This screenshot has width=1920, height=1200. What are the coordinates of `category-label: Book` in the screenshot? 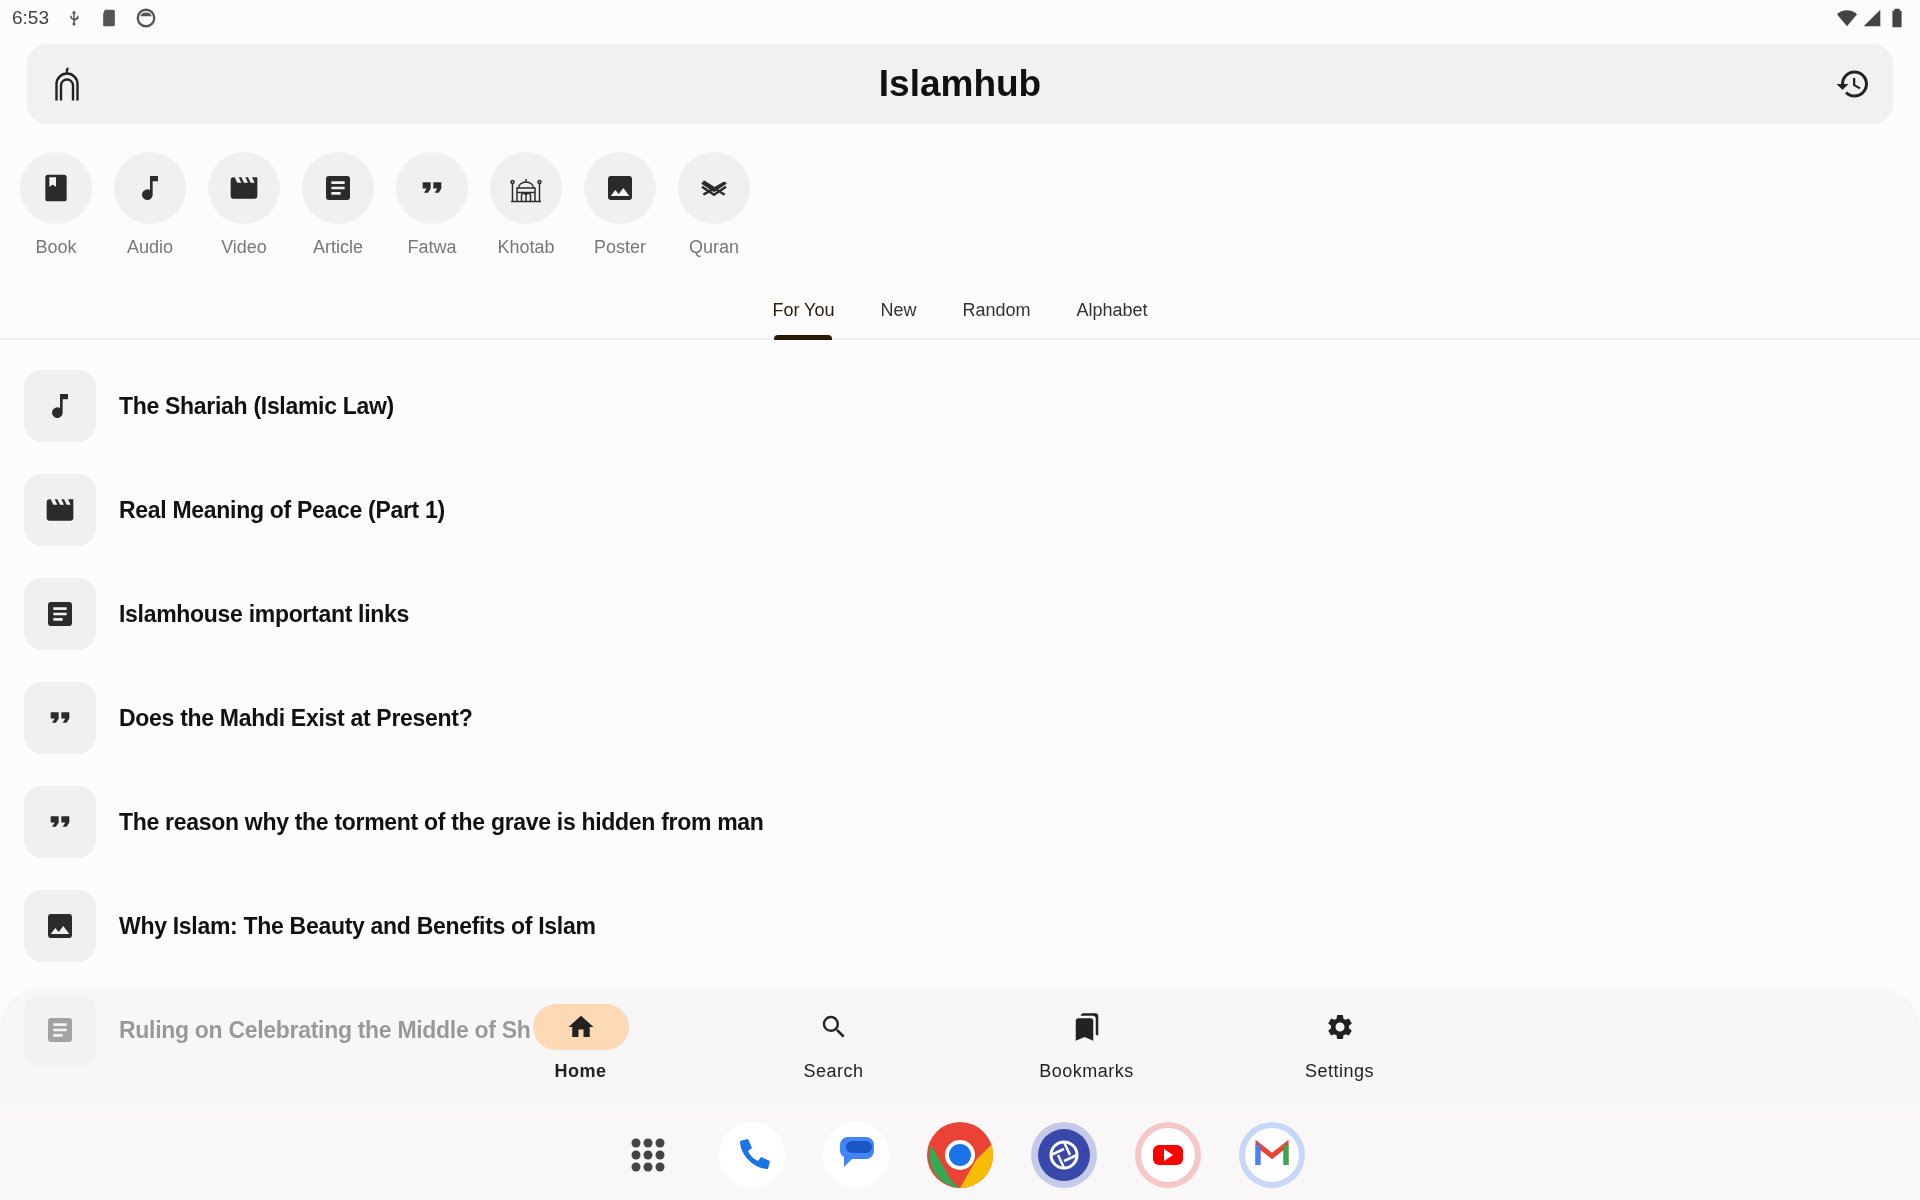 It's located at (56, 247).